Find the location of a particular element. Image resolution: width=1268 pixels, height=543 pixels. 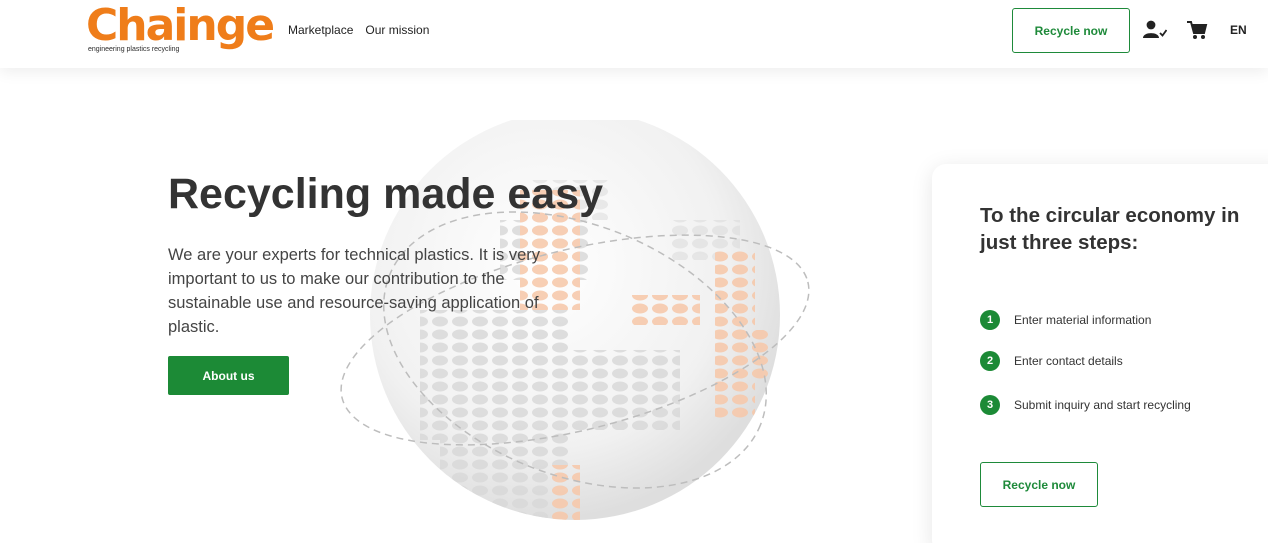

step-item: 3 Submit inquiry and start recycling is located at coordinates (1085, 405).